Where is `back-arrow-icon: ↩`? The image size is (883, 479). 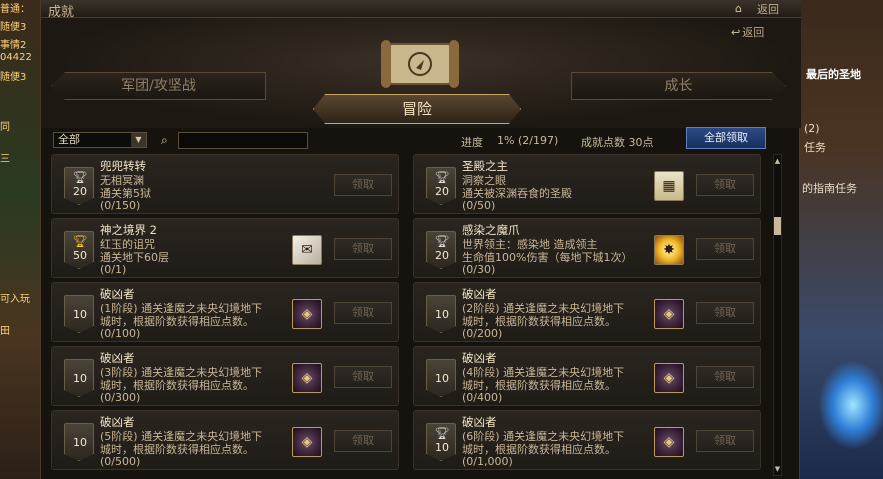 back-arrow-icon: ↩ is located at coordinates (736, 32).